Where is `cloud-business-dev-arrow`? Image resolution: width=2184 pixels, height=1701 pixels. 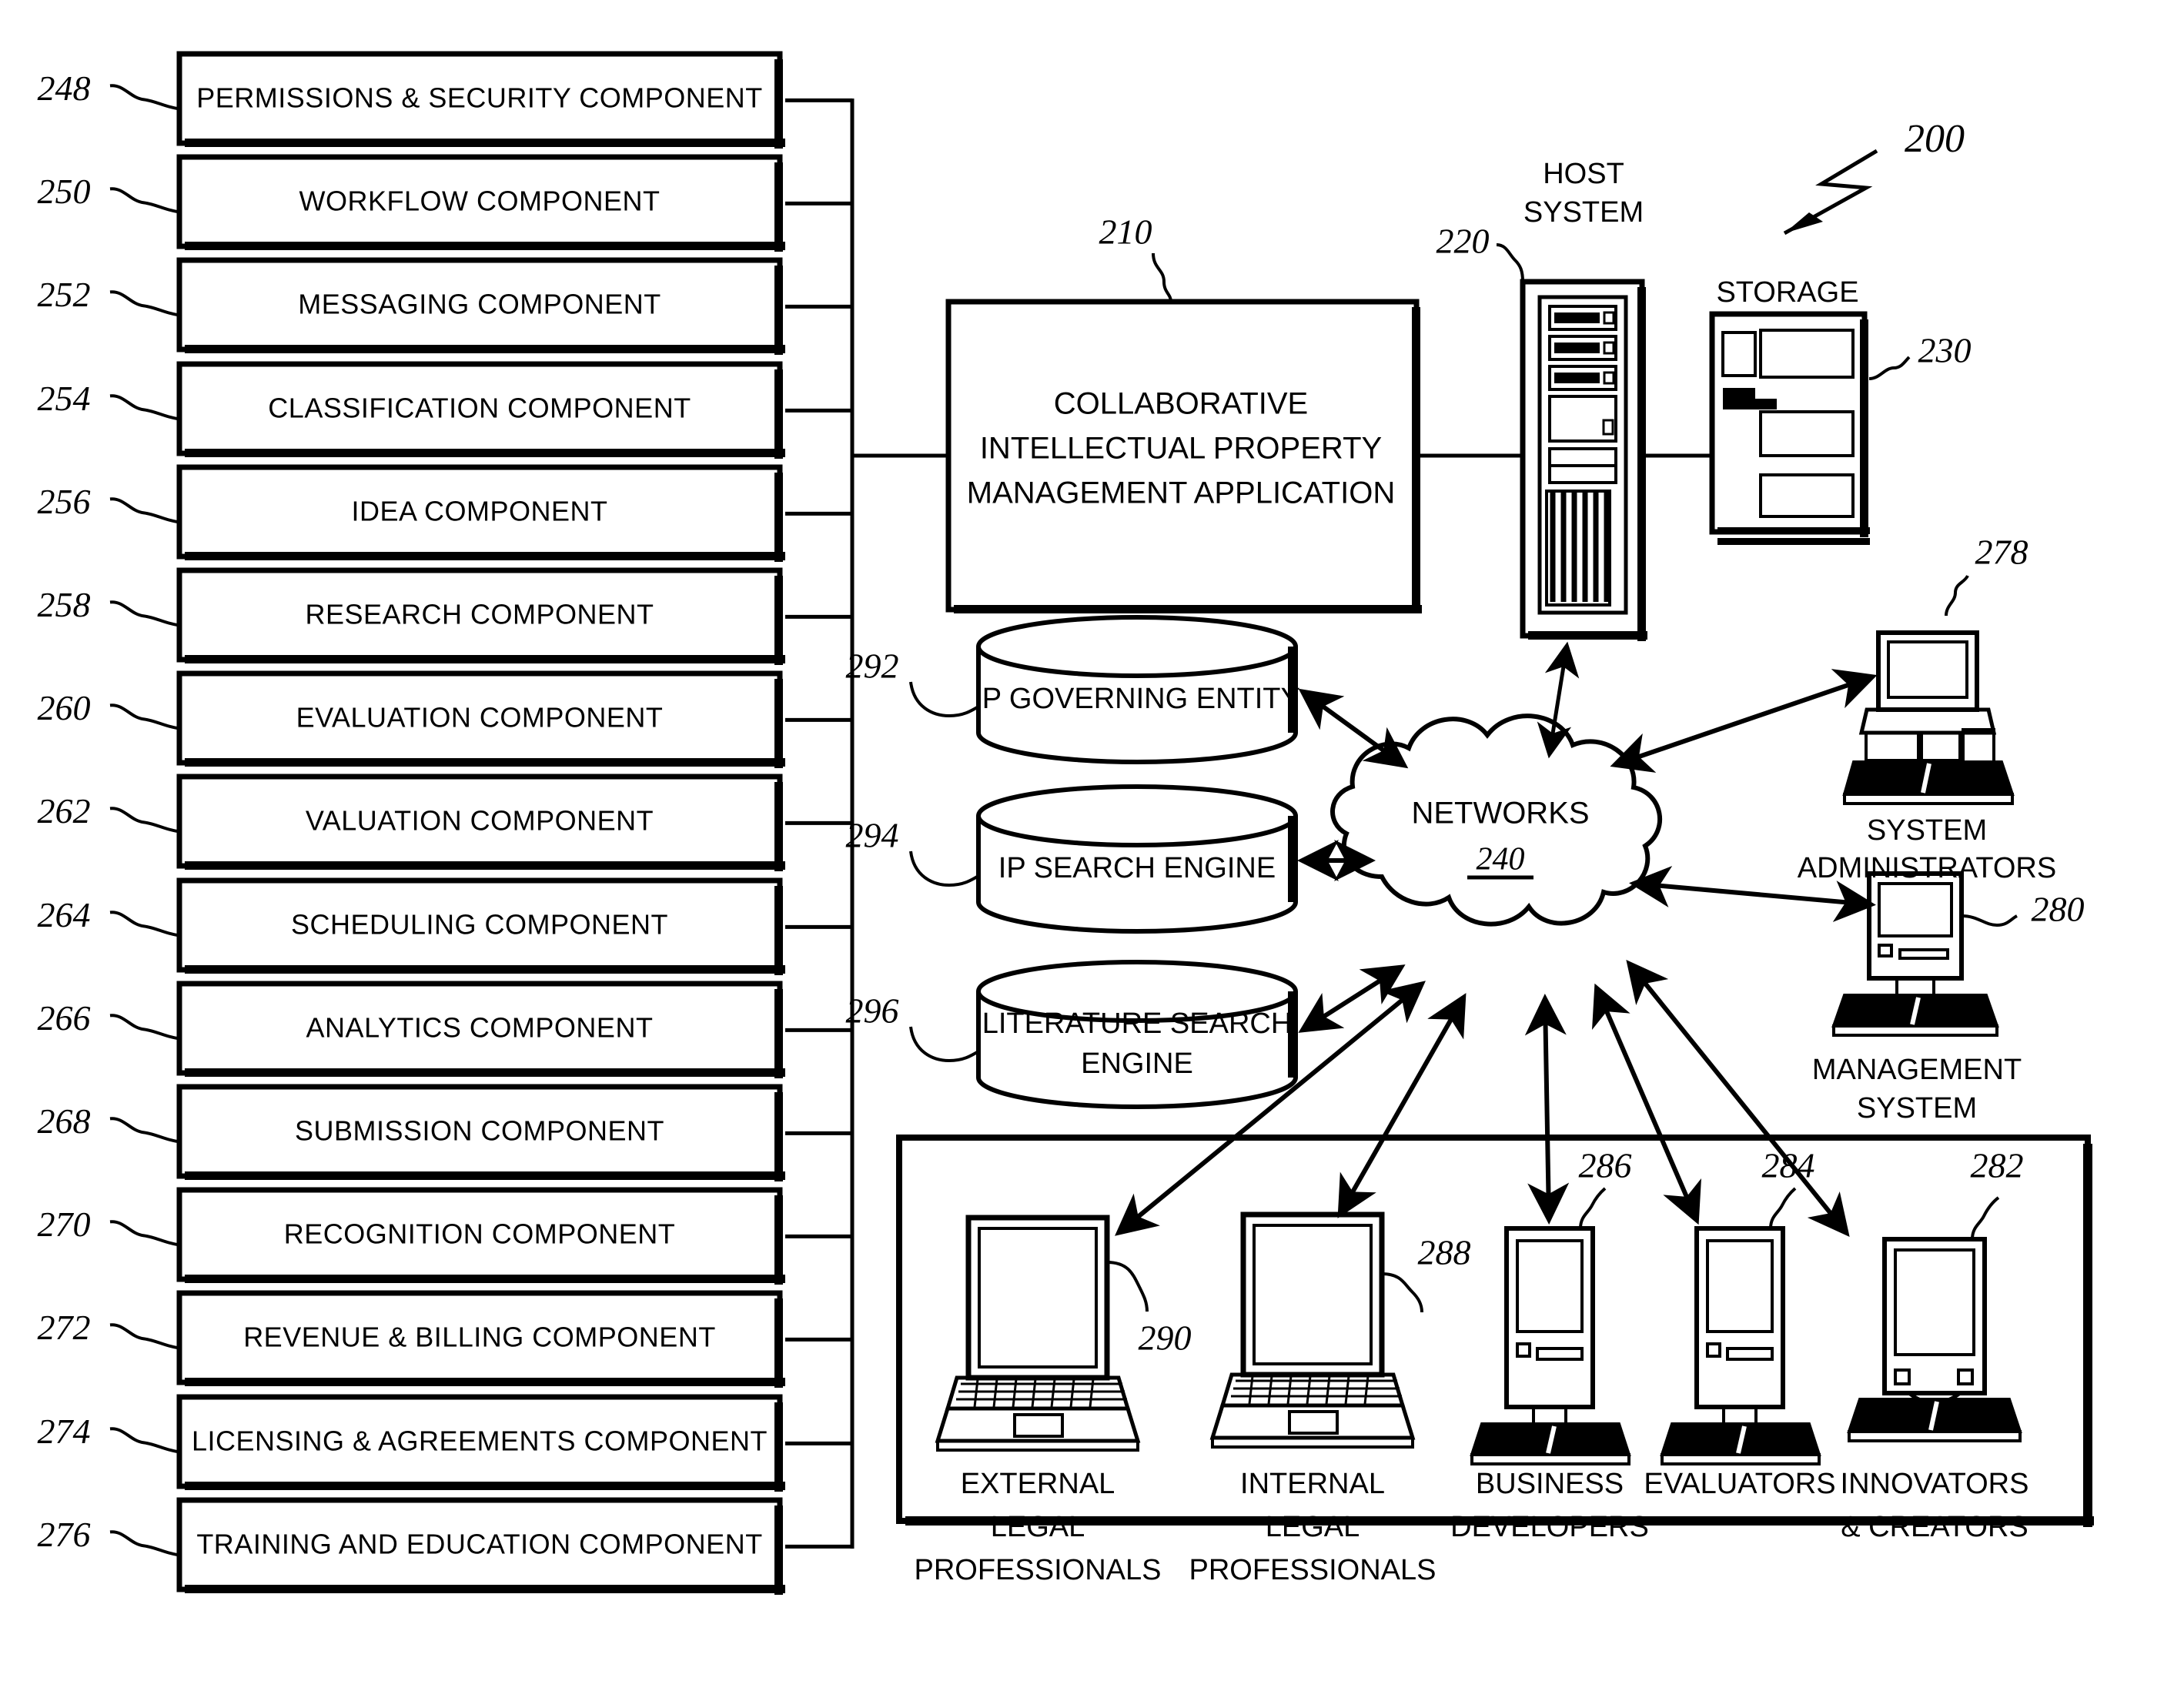
cloud-business-dev-arrow is located at coordinates (1547, 1109).